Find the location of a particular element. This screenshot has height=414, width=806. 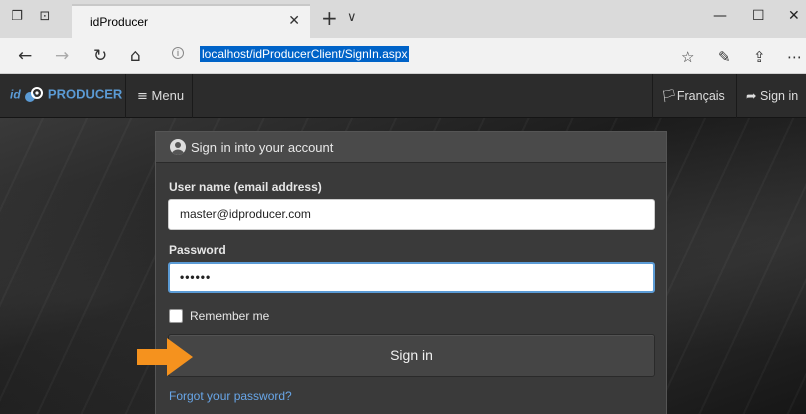

brand-prefix: id is located at coordinates (15, 94).